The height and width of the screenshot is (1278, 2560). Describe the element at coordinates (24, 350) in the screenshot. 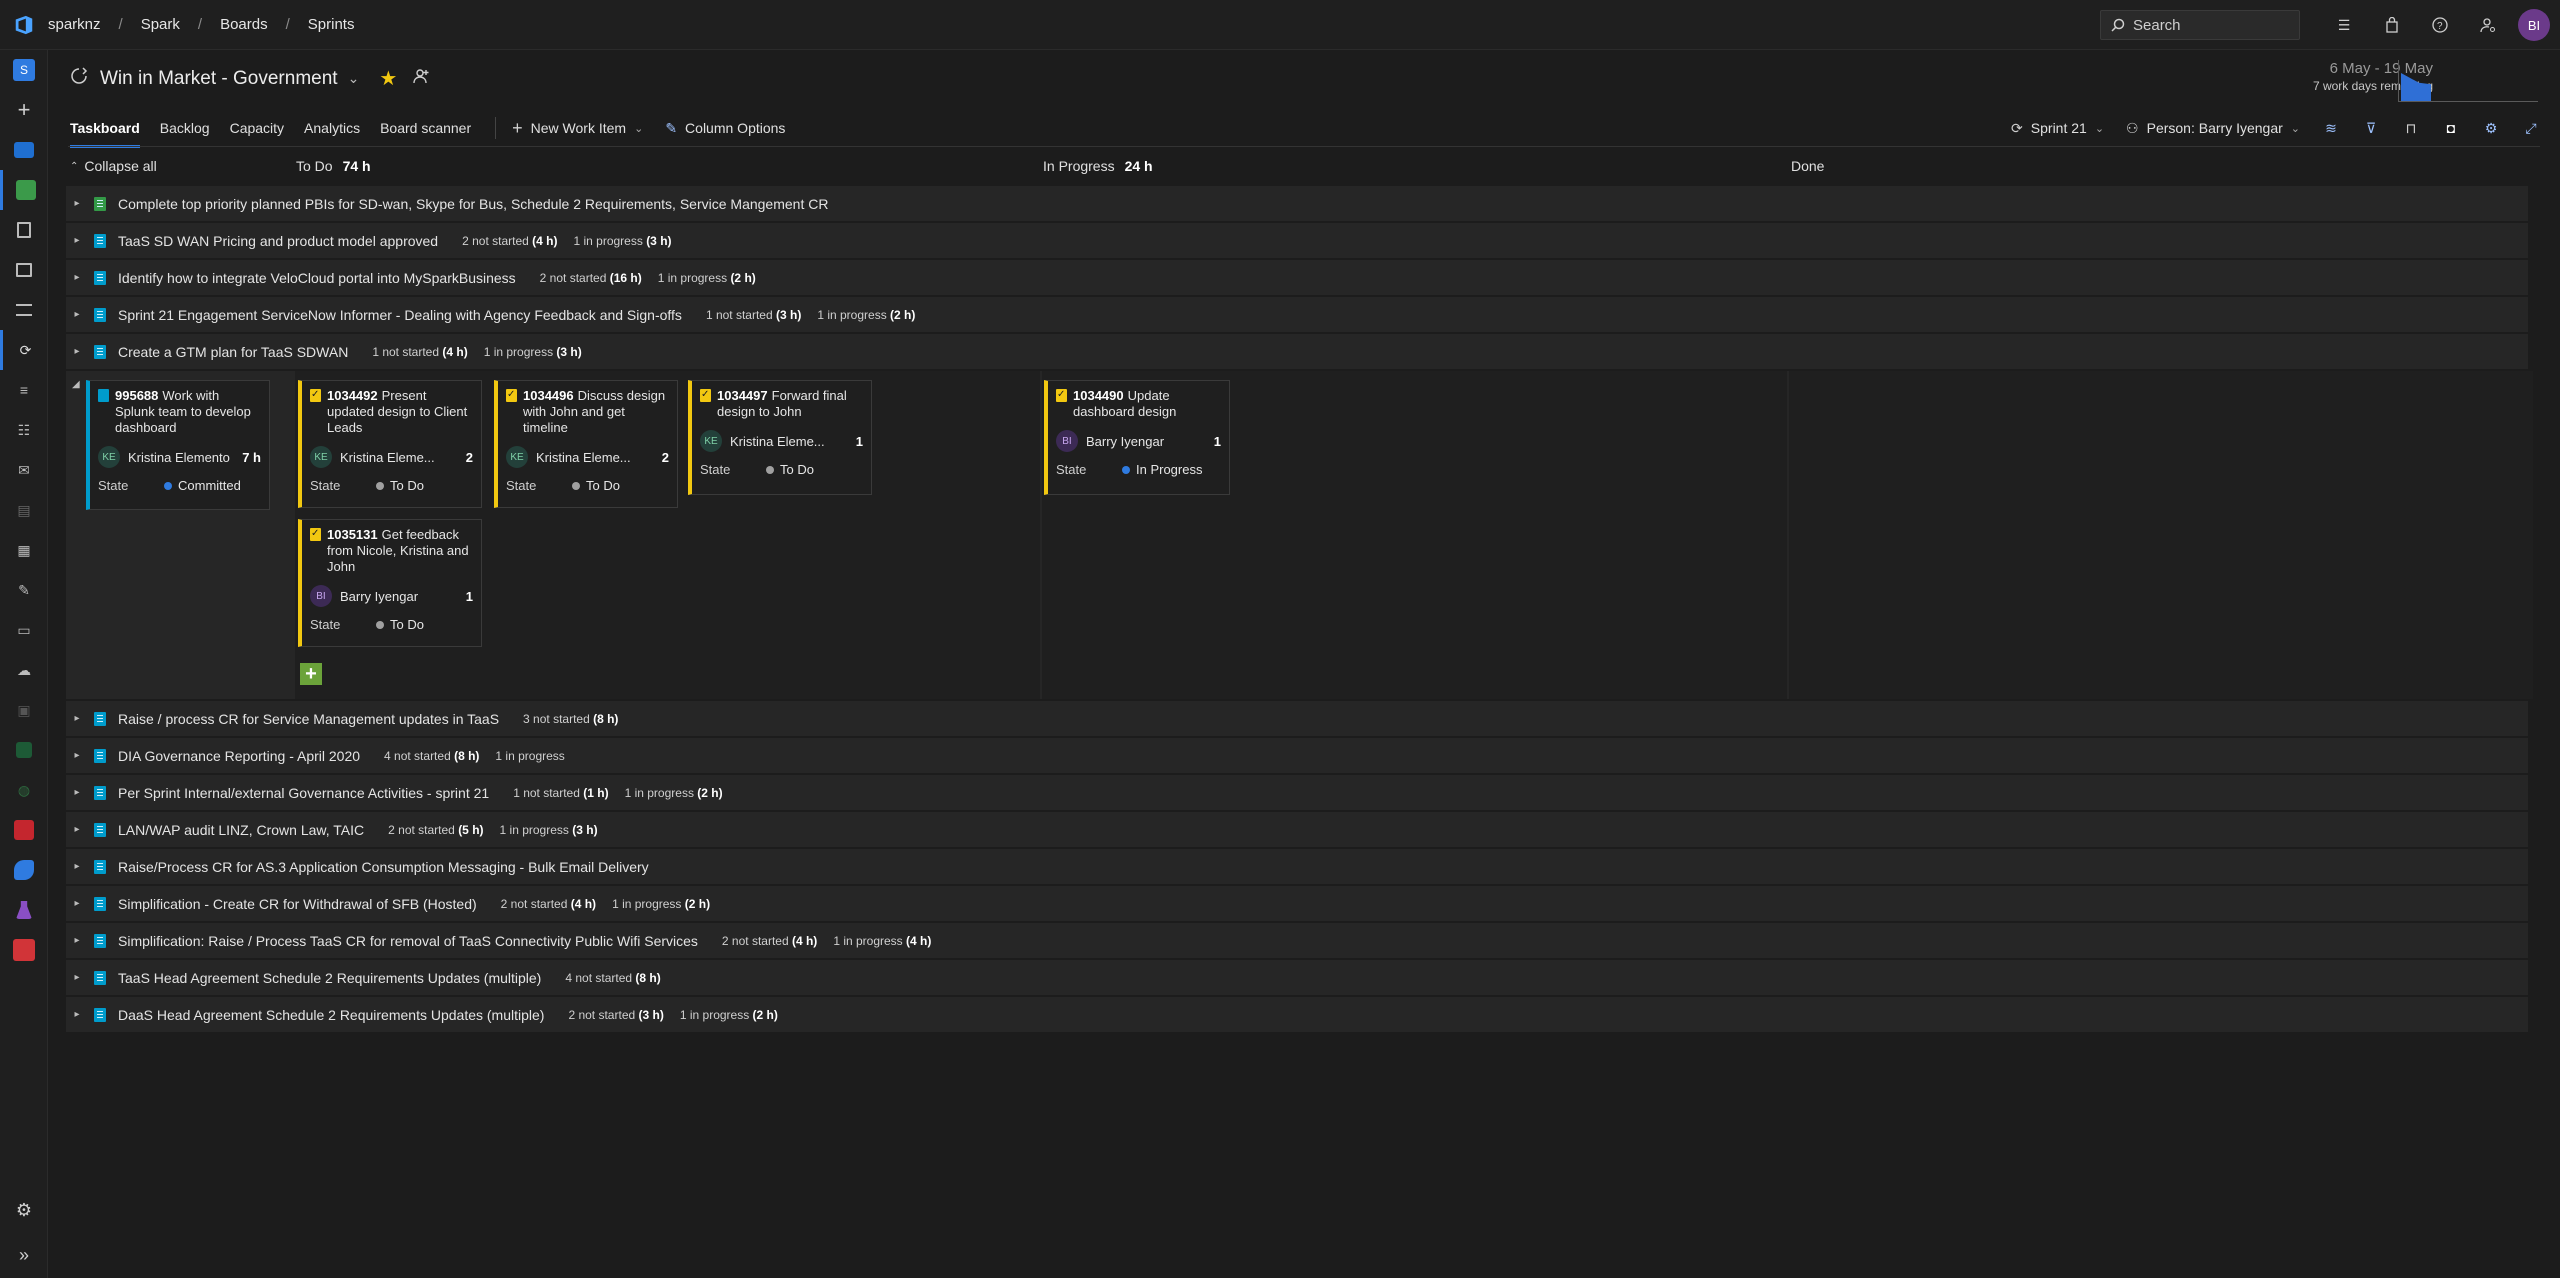

I see `sprints-icon: ⟳` at that location.